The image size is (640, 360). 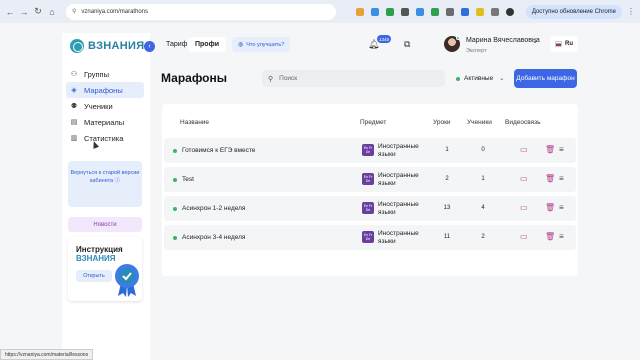 What do you see at coordinates (98, 106) in the screenshot?
I see `sidebar-item-label: Ученики` at bounding box center [98, 106].